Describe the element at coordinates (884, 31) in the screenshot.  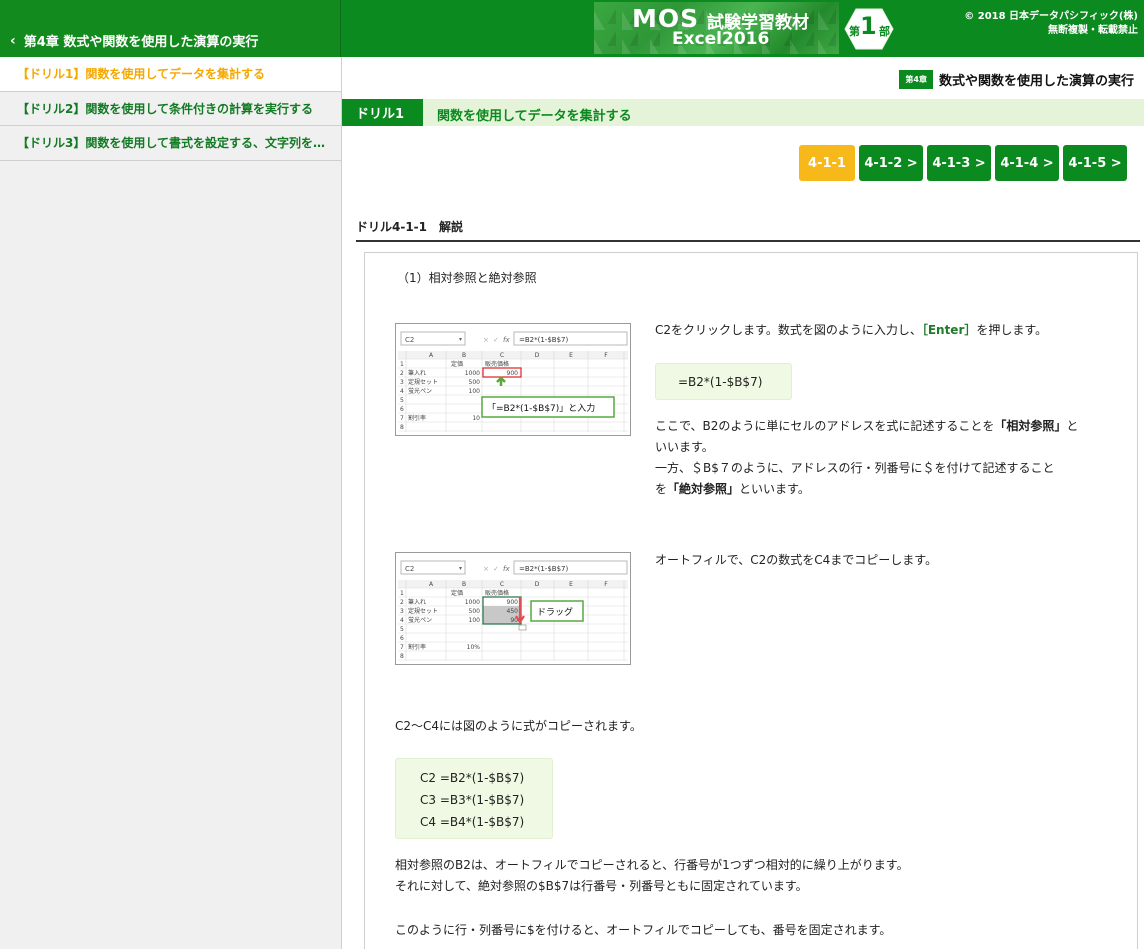
I see `badge-bu: 部` at that location.